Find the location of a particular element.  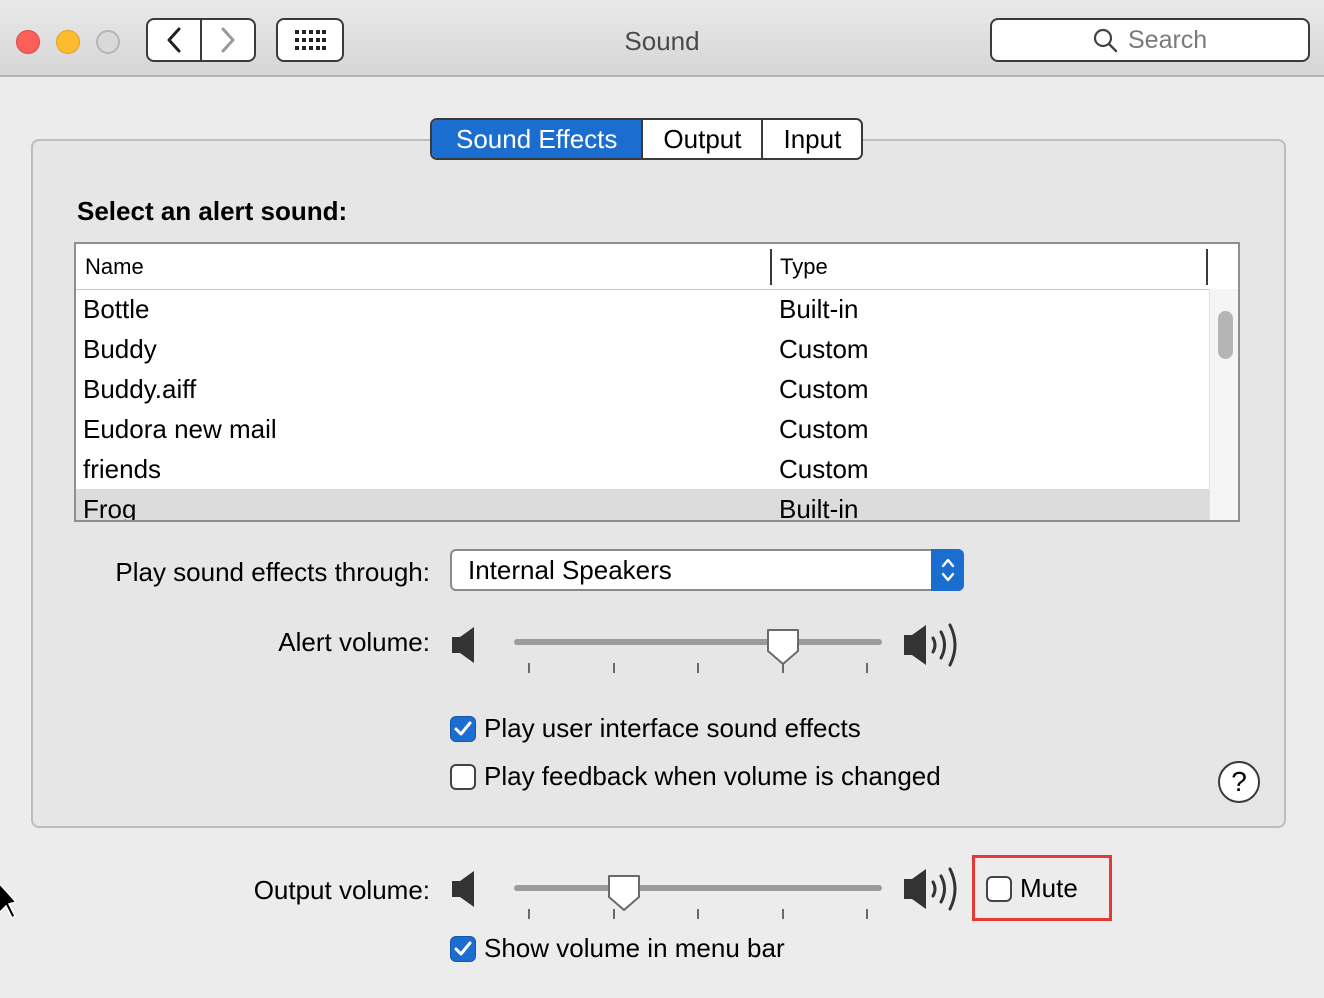

mute-checkbox-row: Mute is located at coordinates (1032, 888).